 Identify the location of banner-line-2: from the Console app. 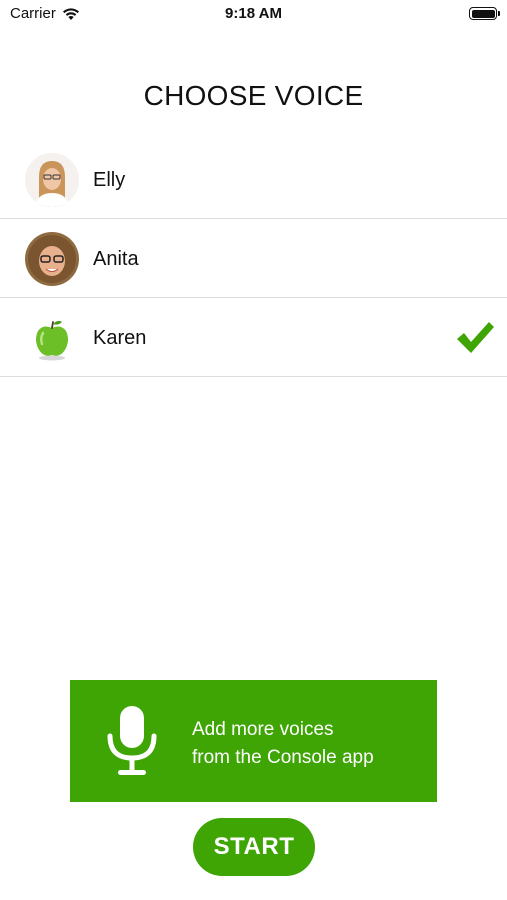
(283, 757).